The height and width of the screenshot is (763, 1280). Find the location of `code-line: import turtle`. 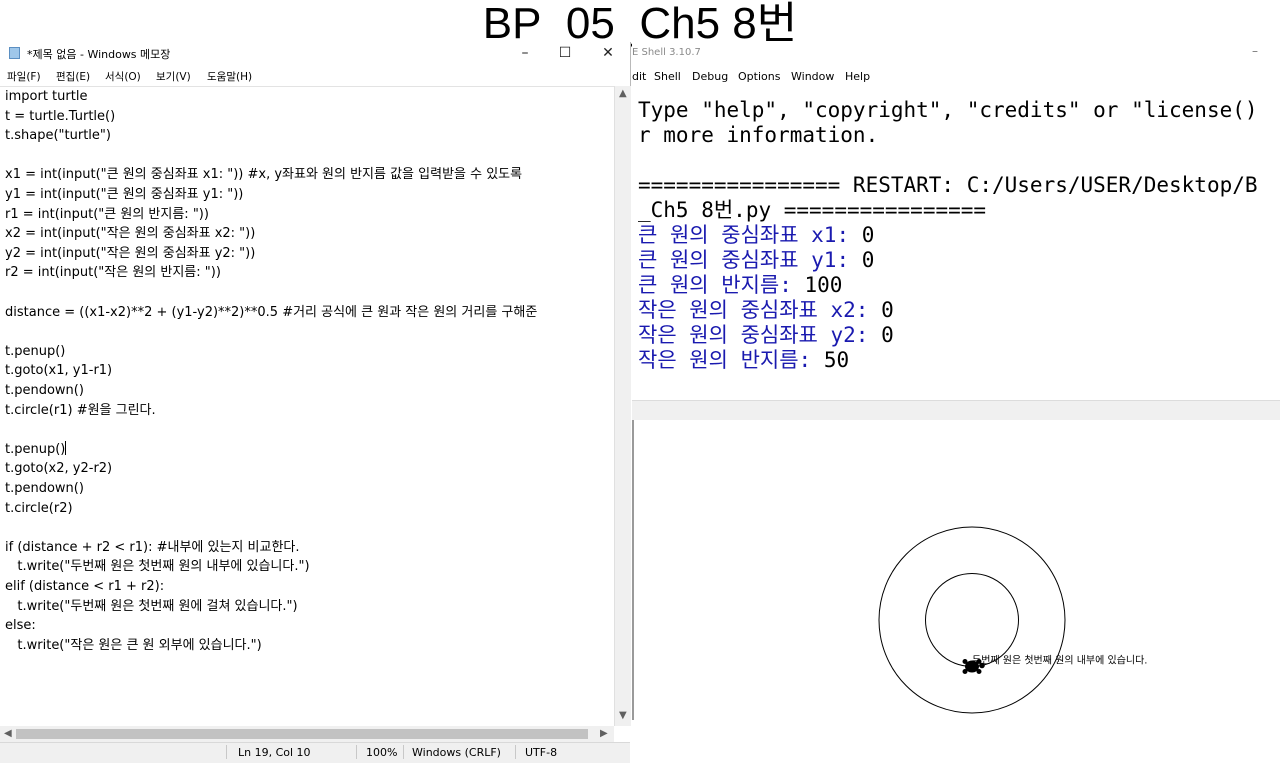

code-line: import turtle is located at coordinates (46, 96).